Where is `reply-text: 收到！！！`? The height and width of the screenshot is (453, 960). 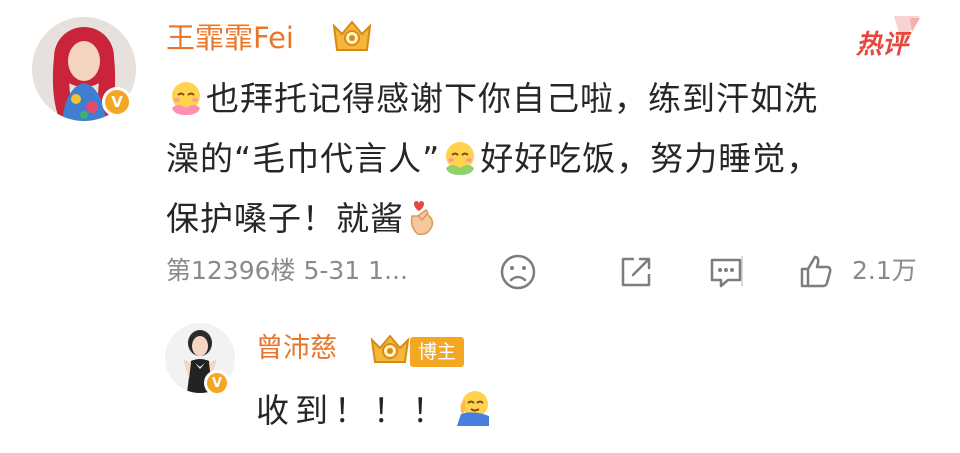 reply-text: 收到！！！ is located at coordinates (375, 414).